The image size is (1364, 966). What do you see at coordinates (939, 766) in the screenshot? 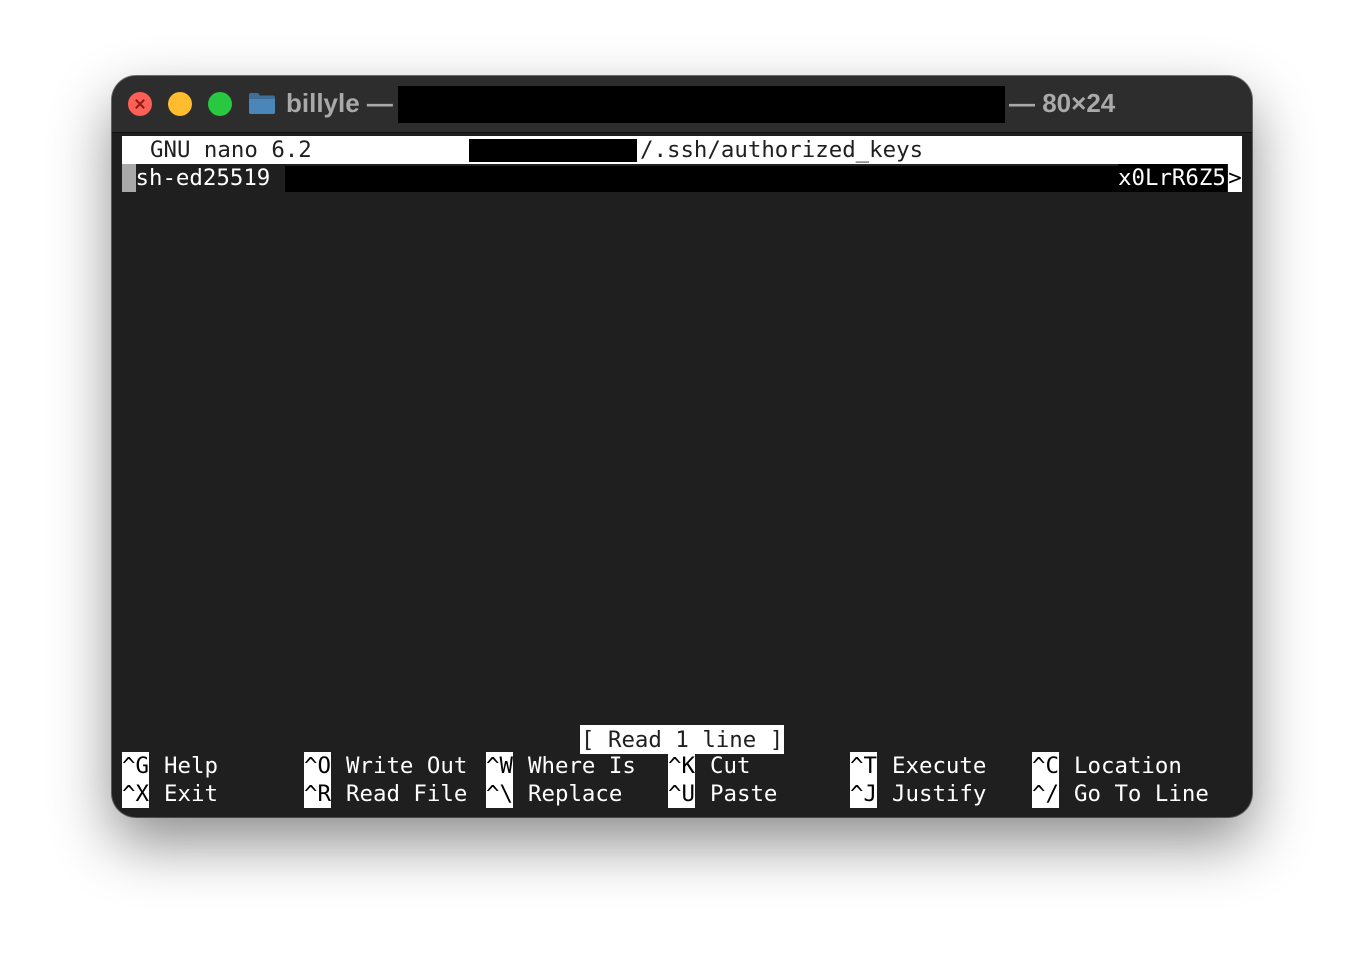
I see `shortcut-label-execute: Execute` at bounding box center [939, 766].